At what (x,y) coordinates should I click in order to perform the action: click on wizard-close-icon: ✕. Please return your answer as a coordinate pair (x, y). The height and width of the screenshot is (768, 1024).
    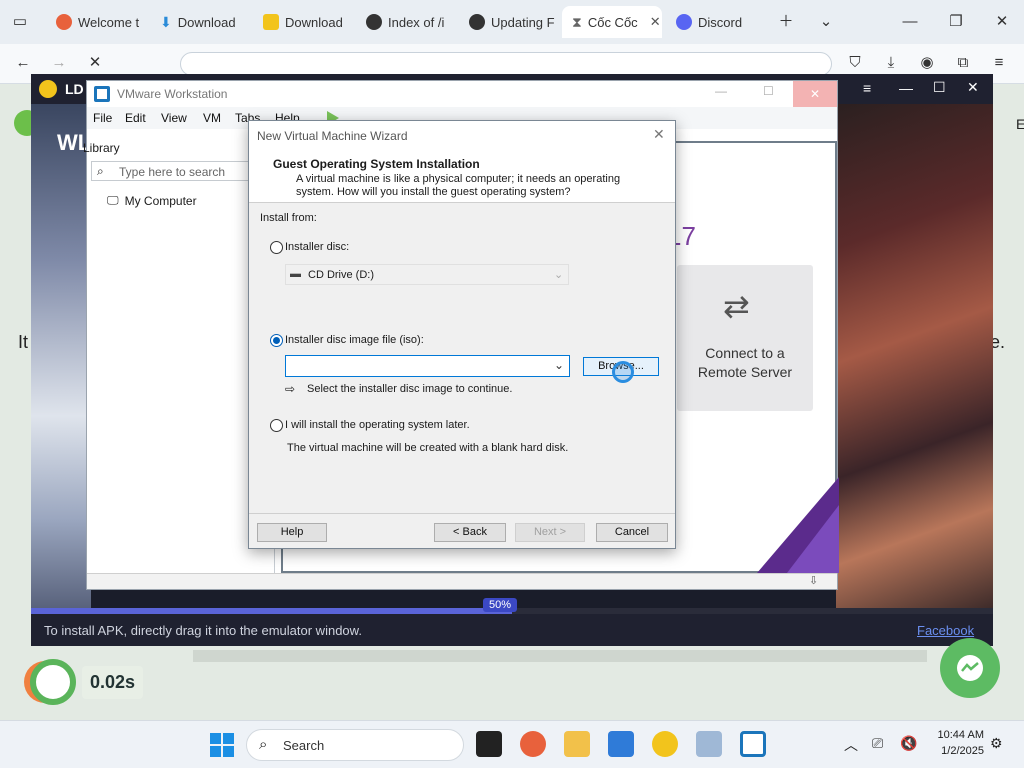
    Looking at the image, I should click on (659, 134).